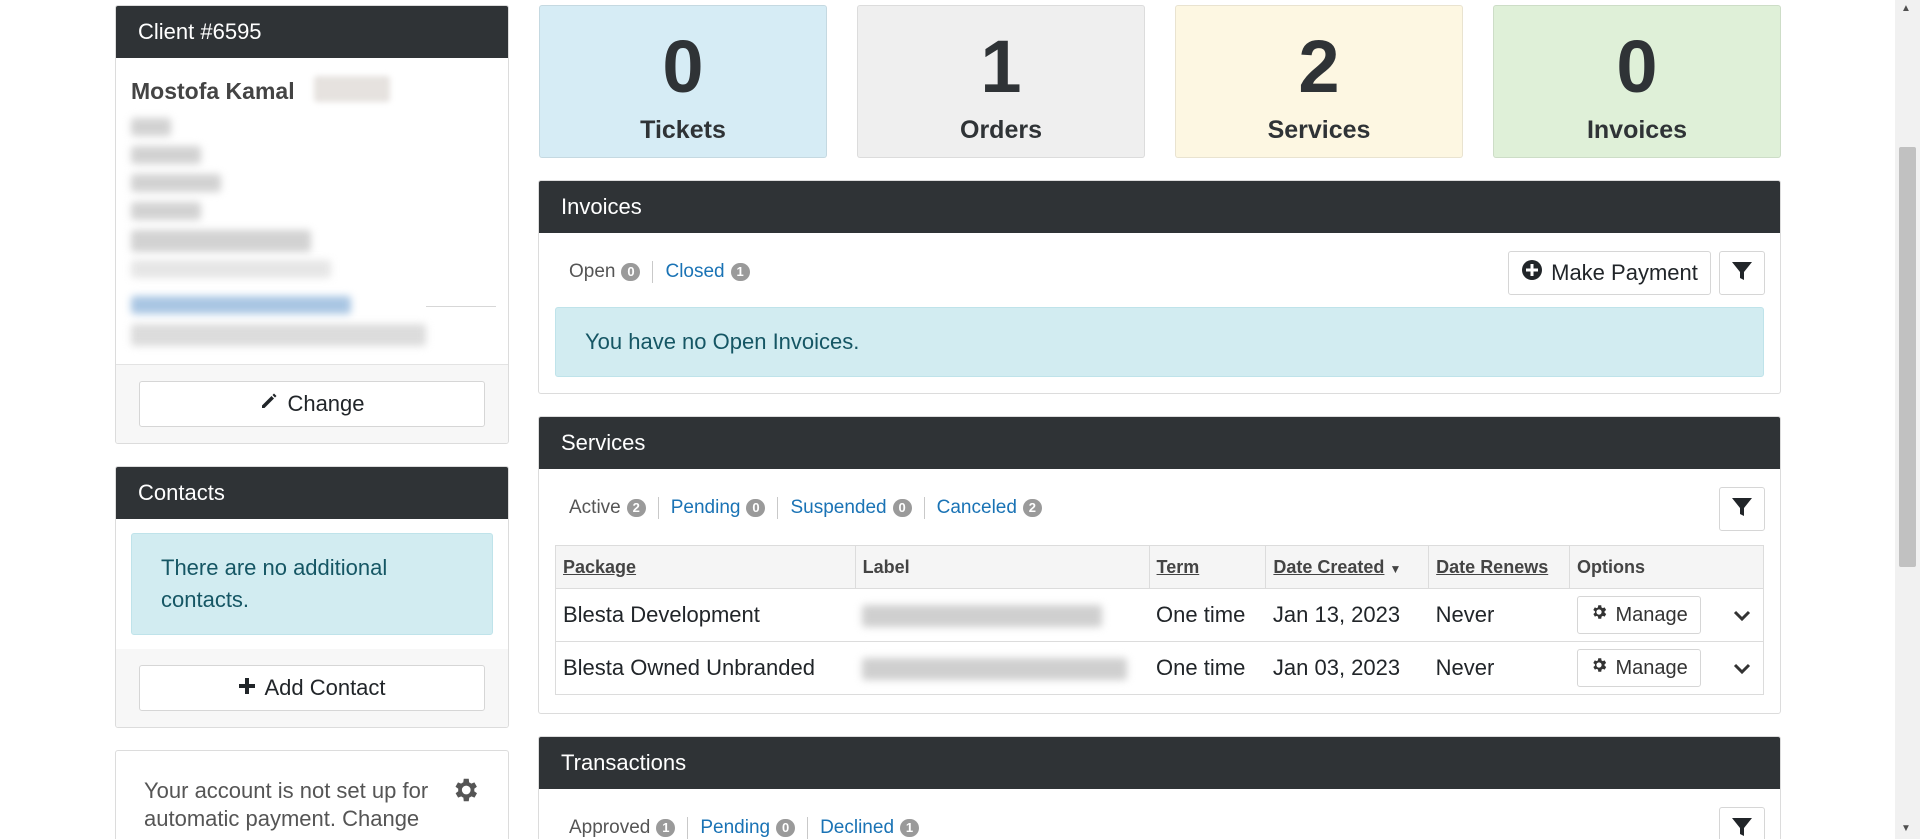  I want to click on tickets-stat: 0 Tickets, so click(683, 81).